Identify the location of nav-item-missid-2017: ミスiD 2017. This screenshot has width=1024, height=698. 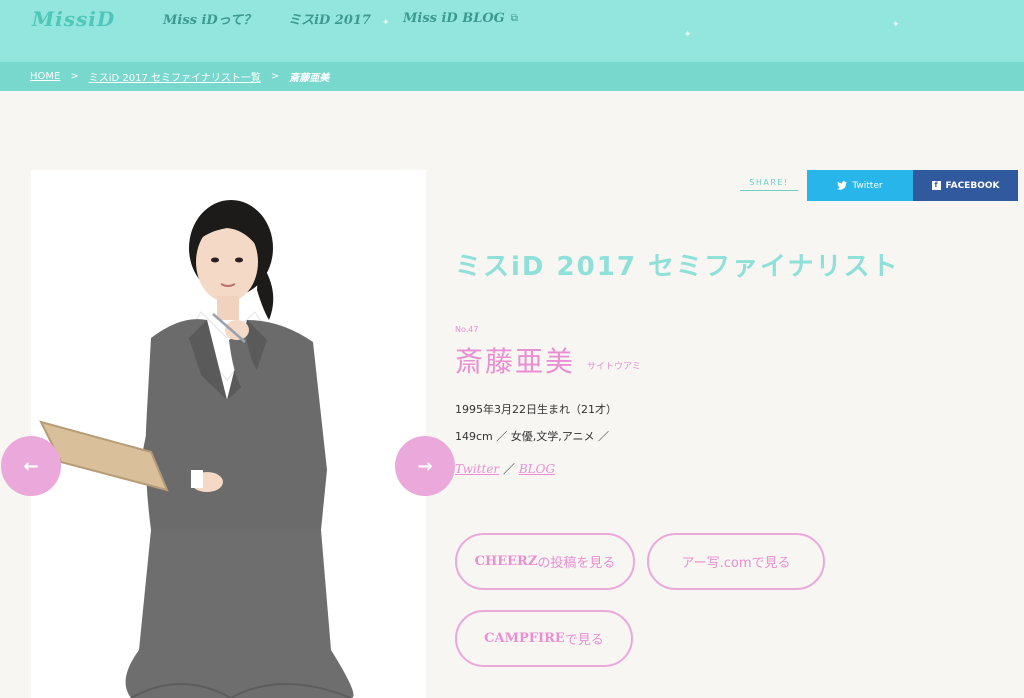
(329, 18).